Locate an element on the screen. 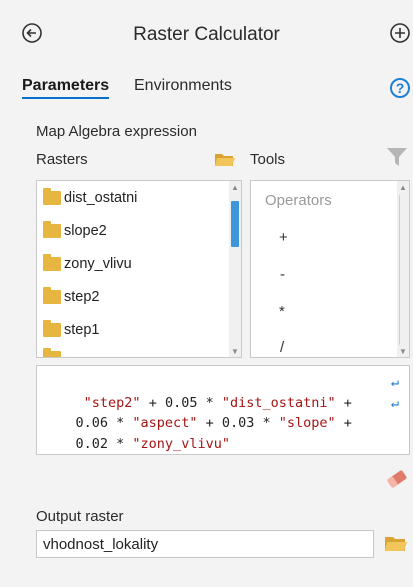  help-icon-glyph: ? is located at coordinates (400, 88).